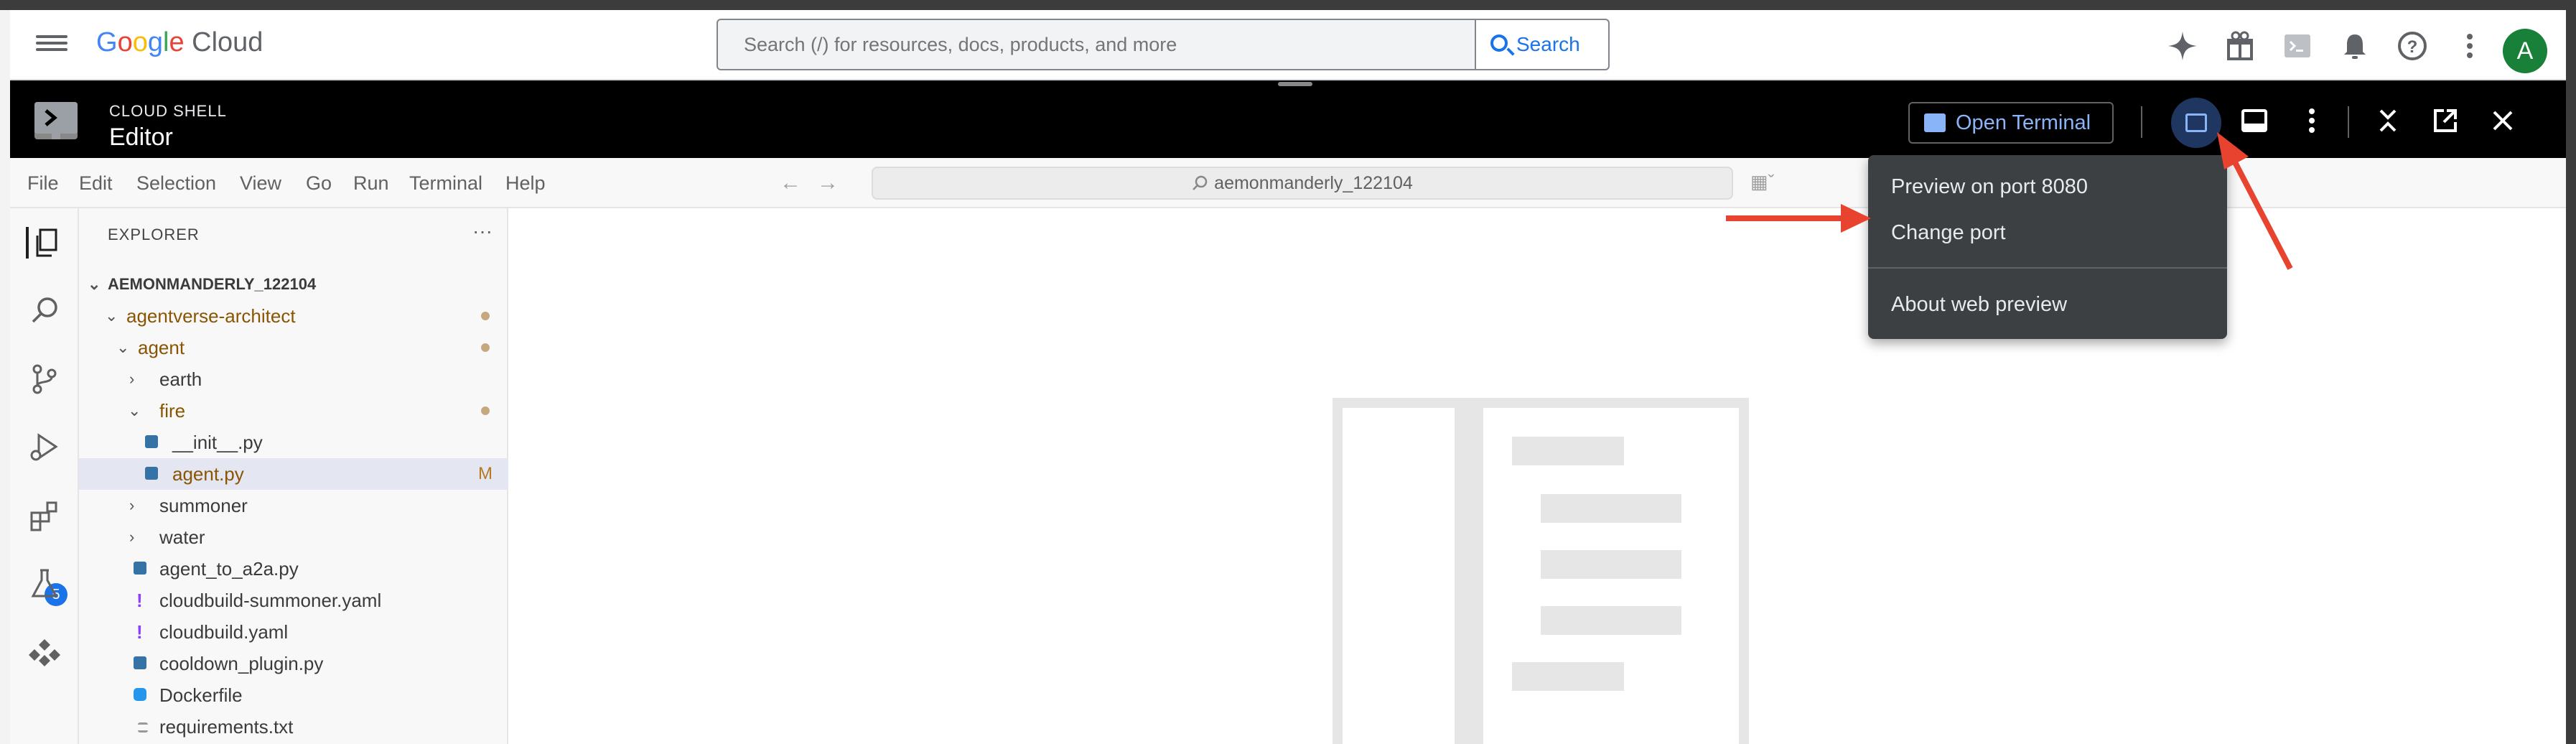 The image size is (2576, 744). Describe the element at coordinates (293, 506) in the screenshot. I see `folder-summoner: › summoner` at that location.